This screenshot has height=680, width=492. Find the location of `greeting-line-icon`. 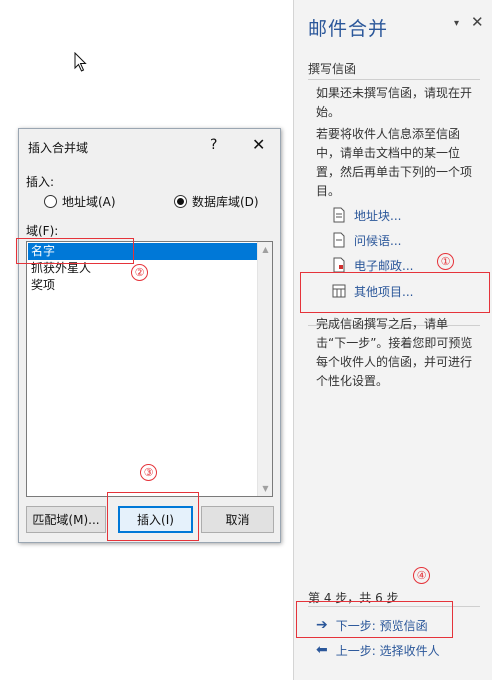

greeting-line-icon is located at coordinates (339, 240).